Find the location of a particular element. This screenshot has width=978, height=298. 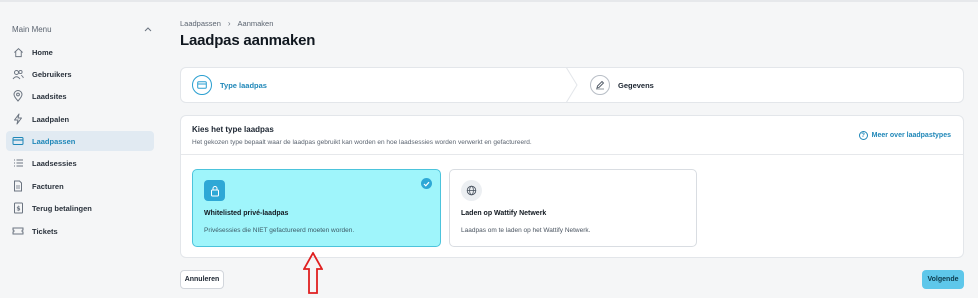

annotation-arrow-icon is located at coordinates (313, 273).